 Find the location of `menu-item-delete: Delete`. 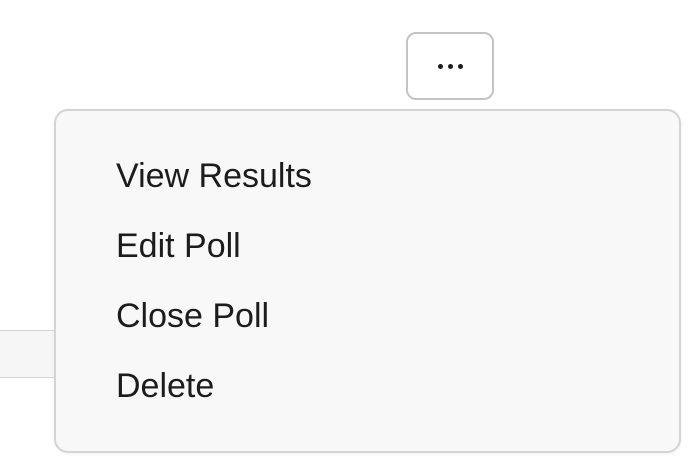

menu-item-delete: Delete is located at coordinates (367, 386).